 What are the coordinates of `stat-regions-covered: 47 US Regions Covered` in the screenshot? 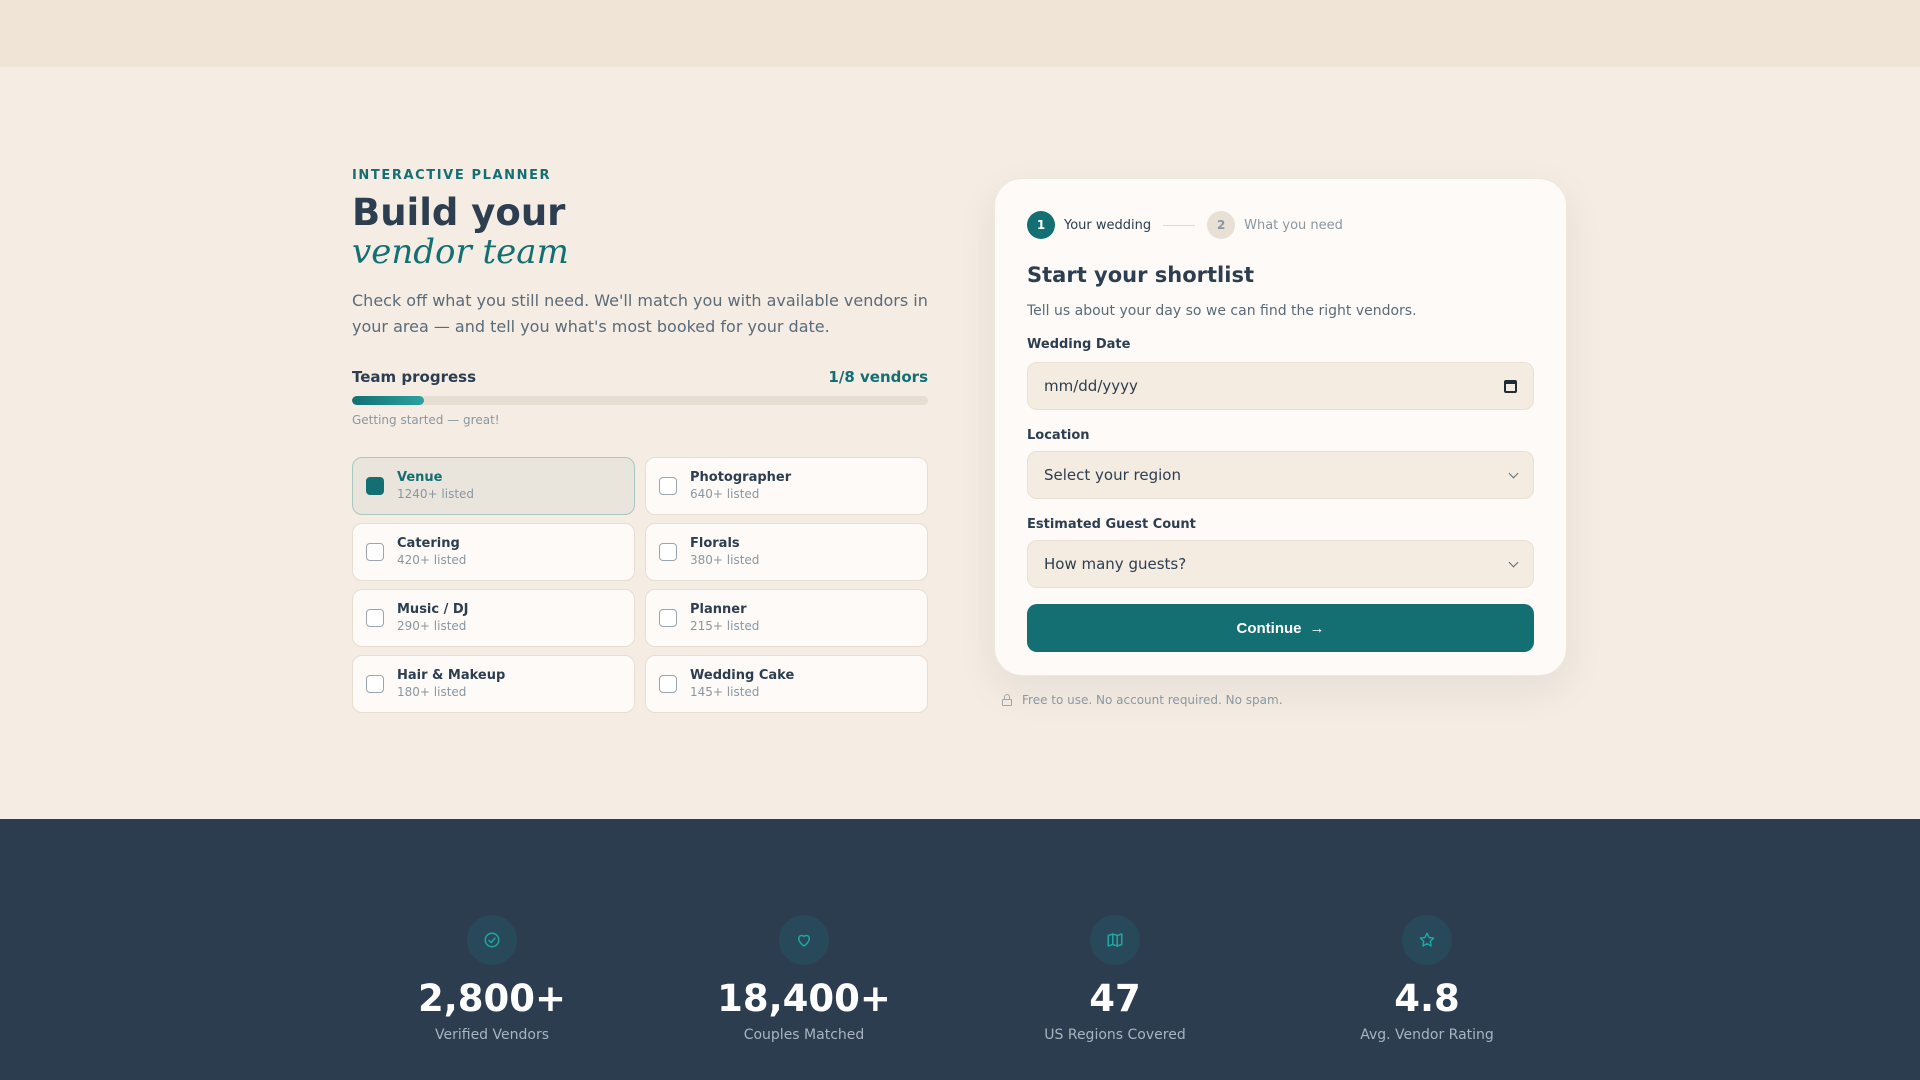 It's located at (1115, 931).